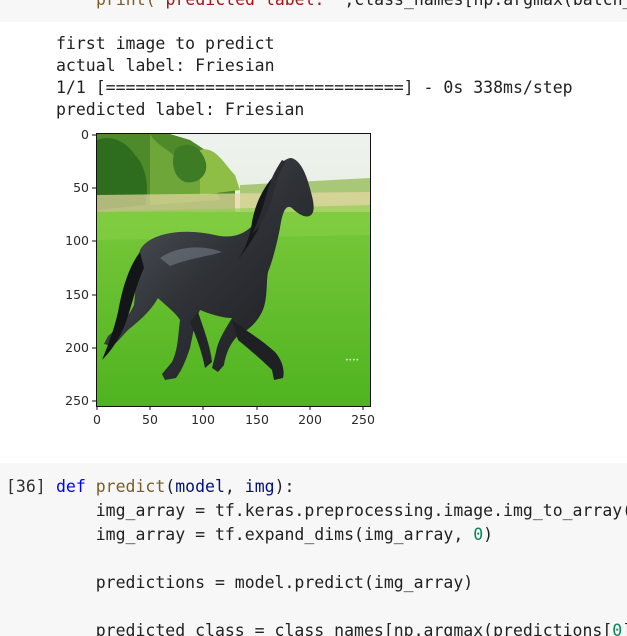 The width and height of the screenshot is (627, 636). I want to click on paren-open: (, so click(170, 486).